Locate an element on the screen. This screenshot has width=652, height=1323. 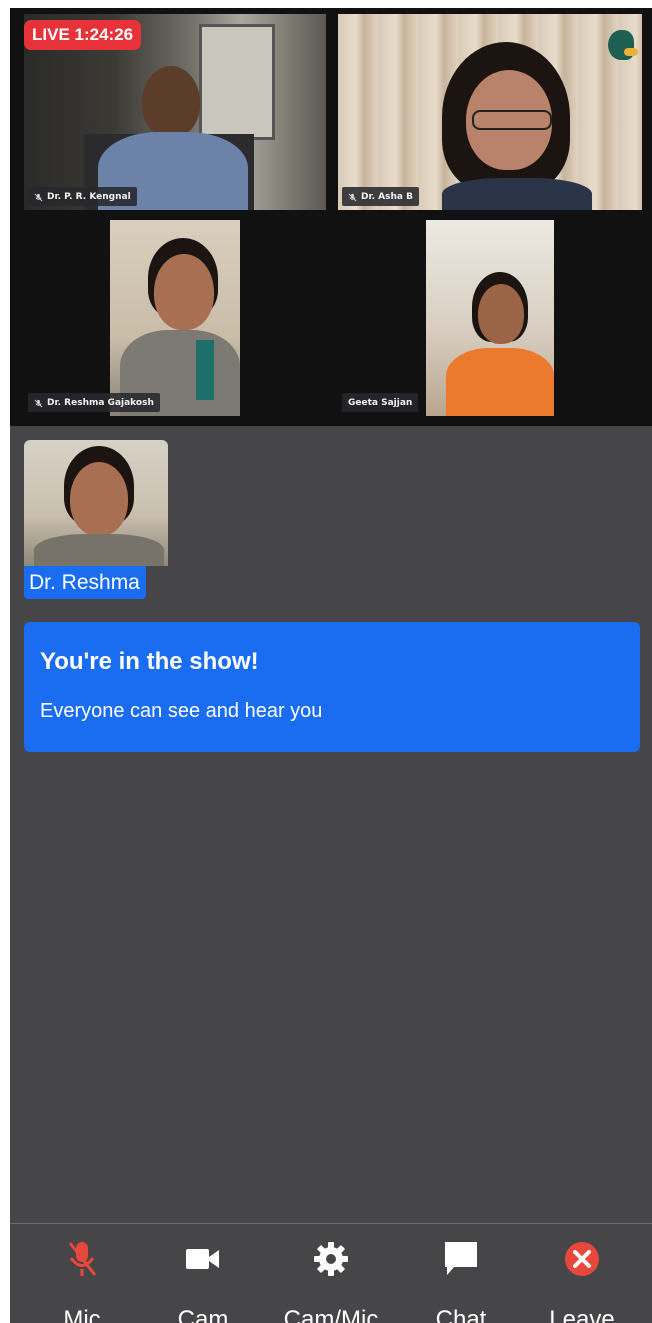
participant-name: Dr. Reshma Gajakosh is located at coordinates (100, 403).